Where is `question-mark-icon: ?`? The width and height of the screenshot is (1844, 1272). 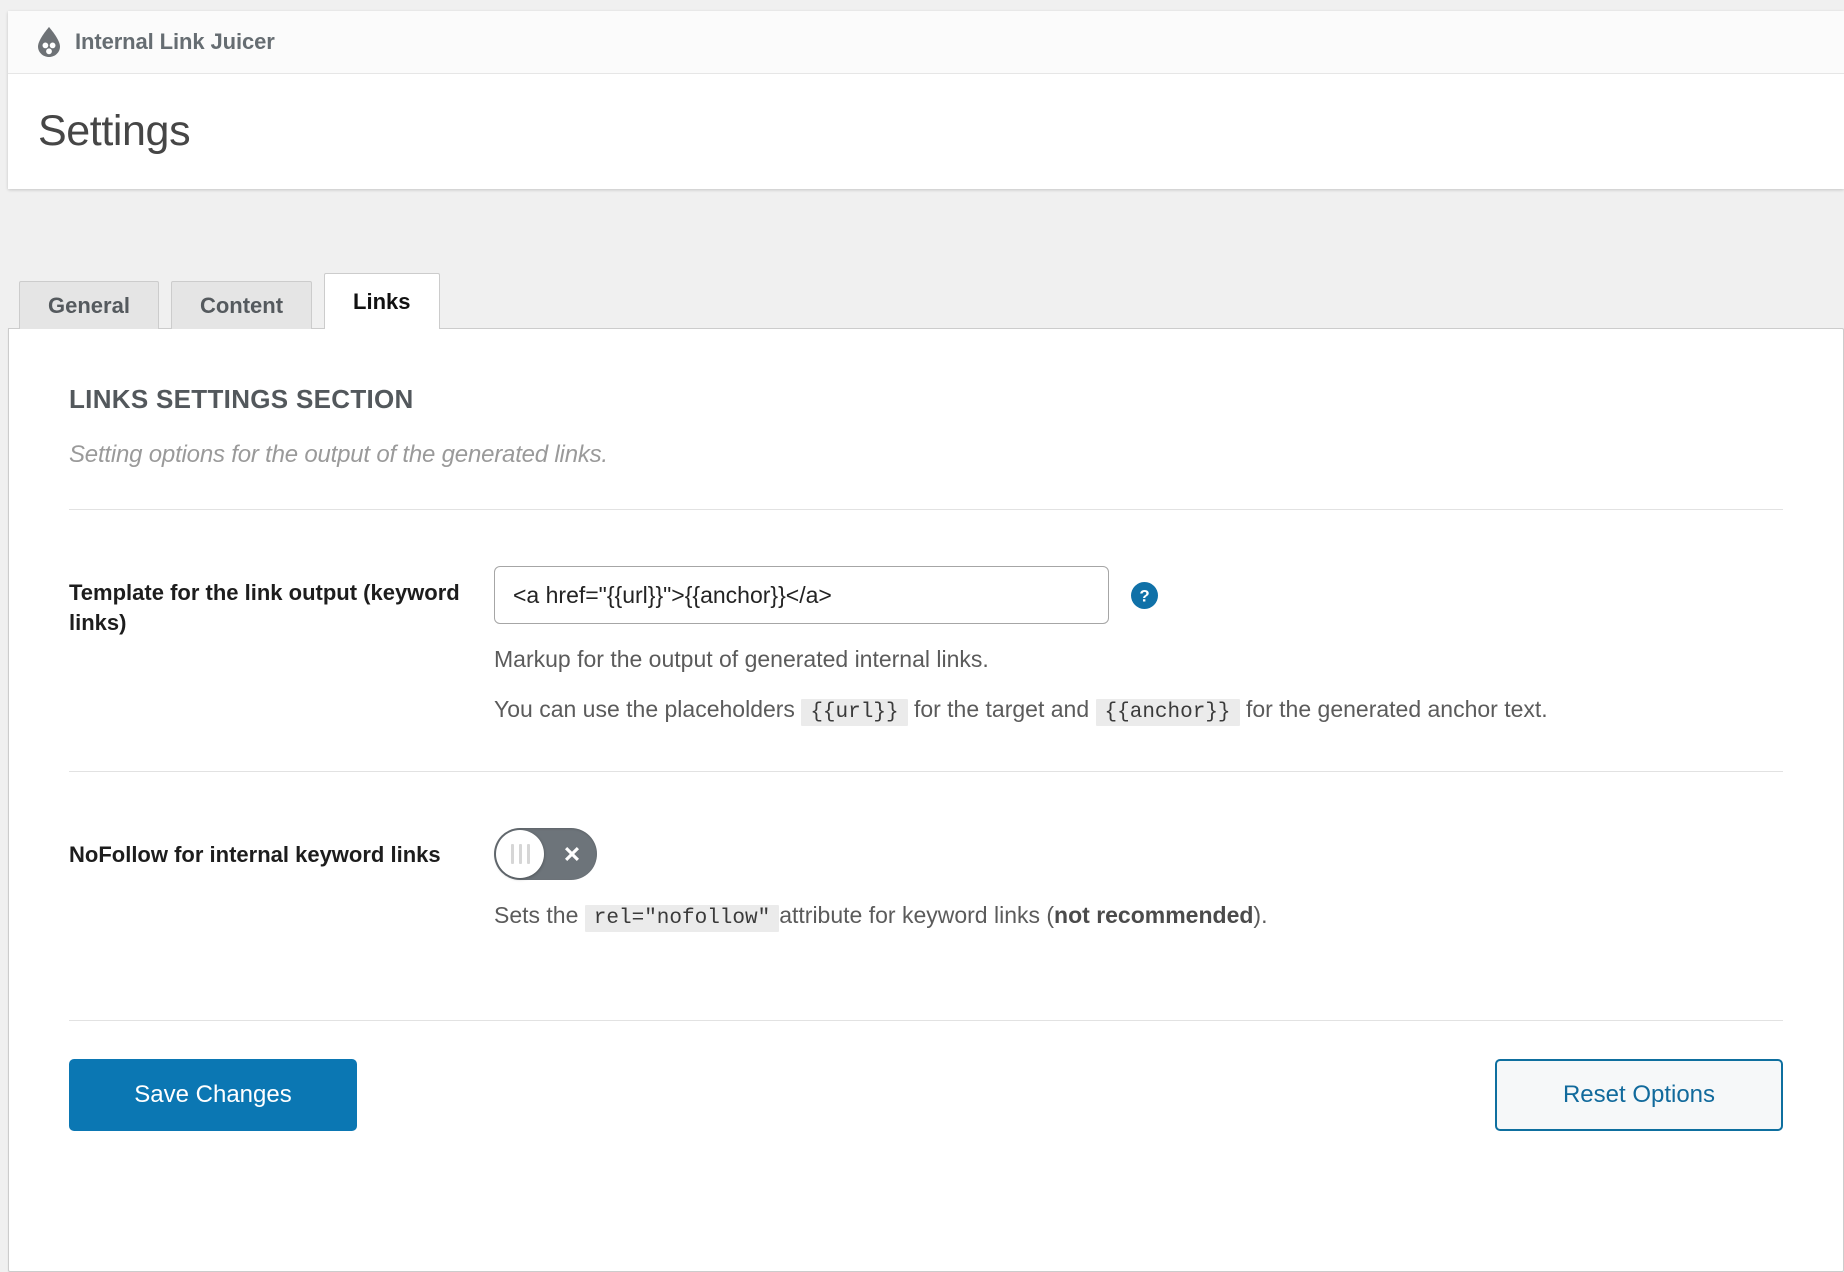
question-mark-icon: ? is located at coordinates (1144, 595).